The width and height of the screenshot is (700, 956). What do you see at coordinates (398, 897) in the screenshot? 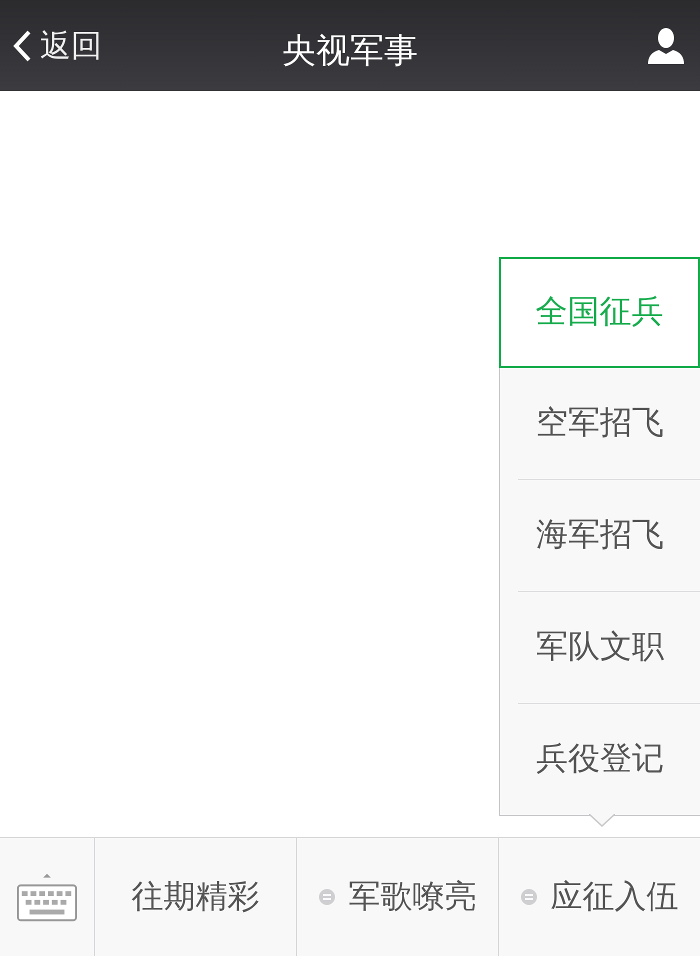
I see `menu-tab: 军歌嘹亮` at bounding box center [398, 897].